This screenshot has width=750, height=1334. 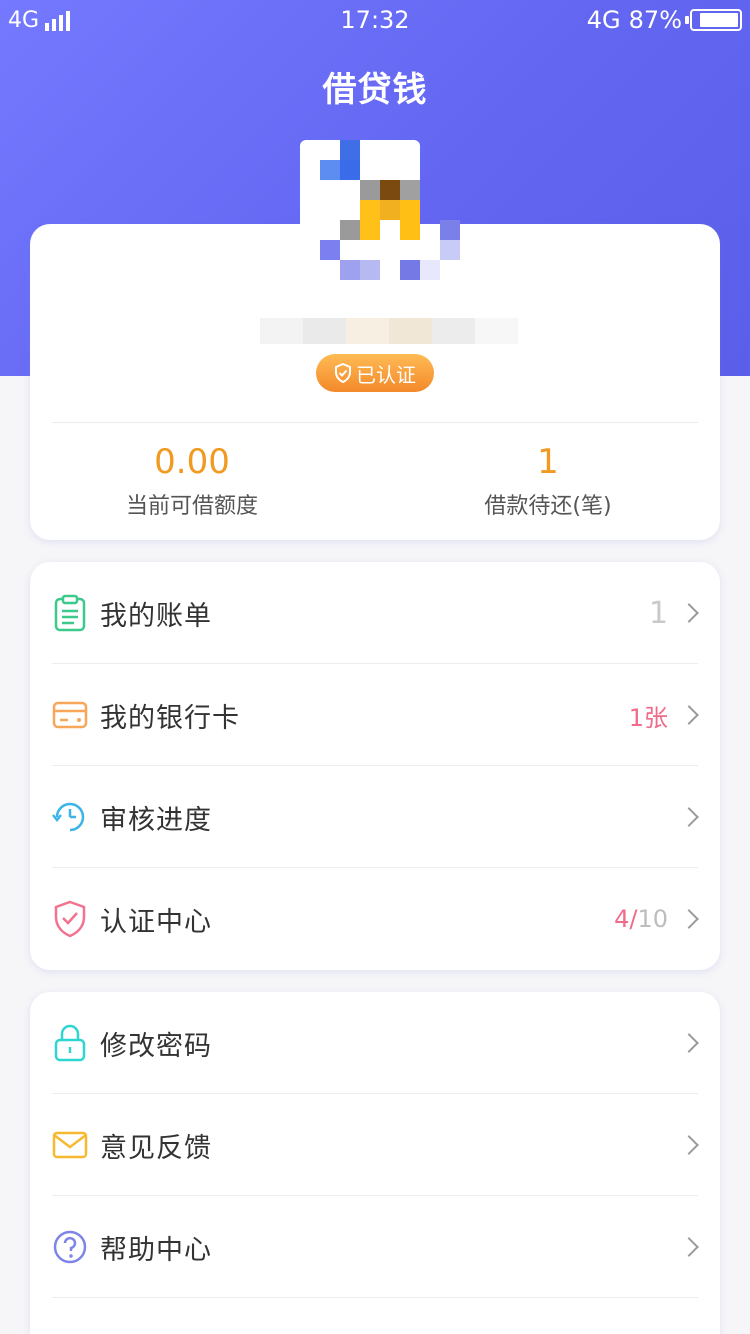 What do you see at coordinates (375, 1145) in the screenshot?
I see `menu-item-feedback: 意见反馈` at bounding box center [375, 1145].